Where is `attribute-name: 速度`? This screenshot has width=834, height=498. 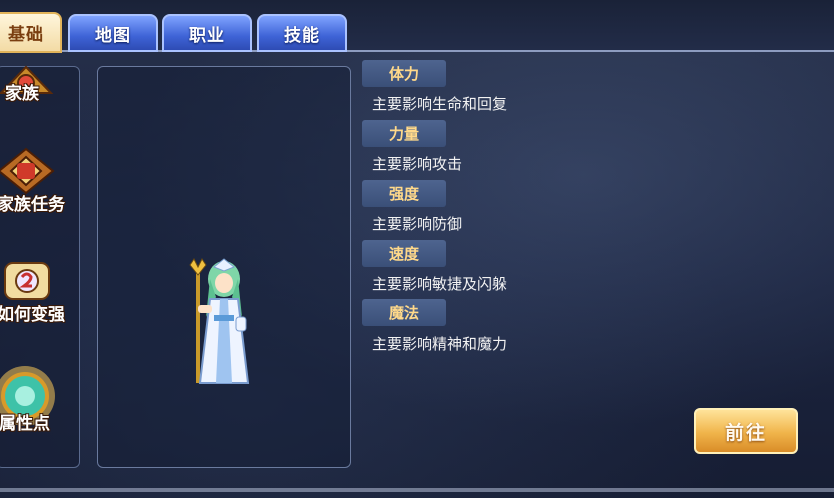
attribute-name: 速度 is located at coordinates (403, 254).